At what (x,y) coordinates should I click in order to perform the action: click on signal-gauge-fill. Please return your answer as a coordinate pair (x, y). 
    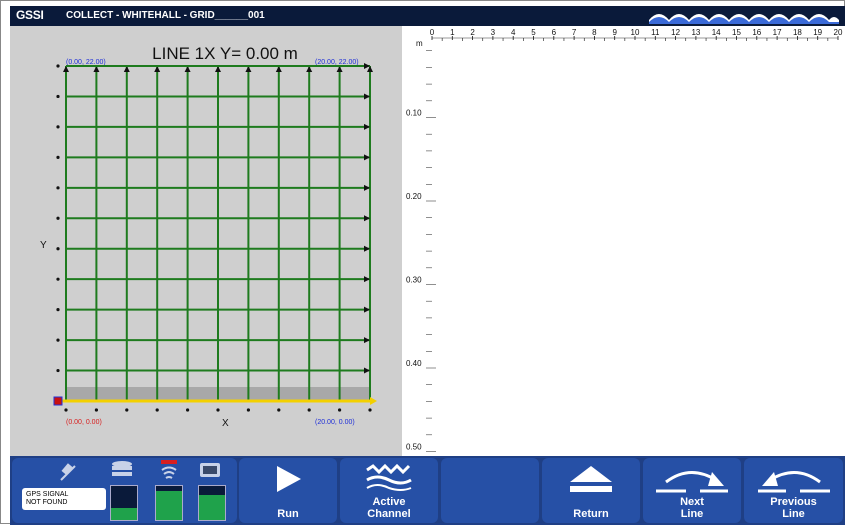
    Looking at the image, I should click on (169, 505).